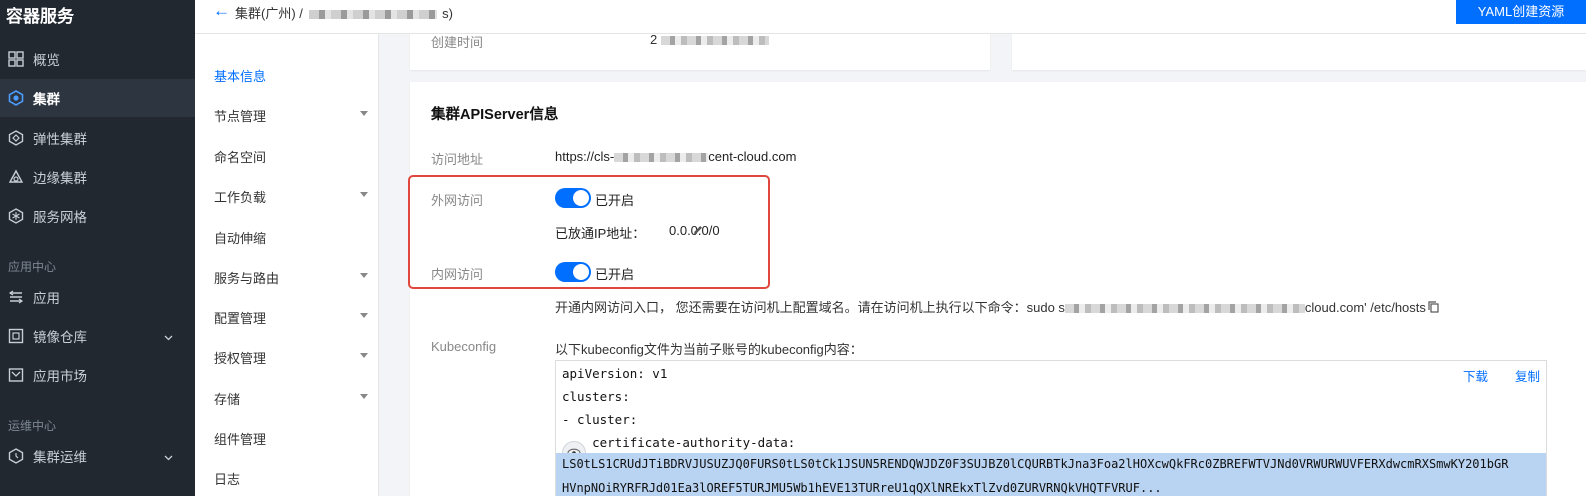  I want to click on subnav-item-workload: 工作负载, so click(291, 196).